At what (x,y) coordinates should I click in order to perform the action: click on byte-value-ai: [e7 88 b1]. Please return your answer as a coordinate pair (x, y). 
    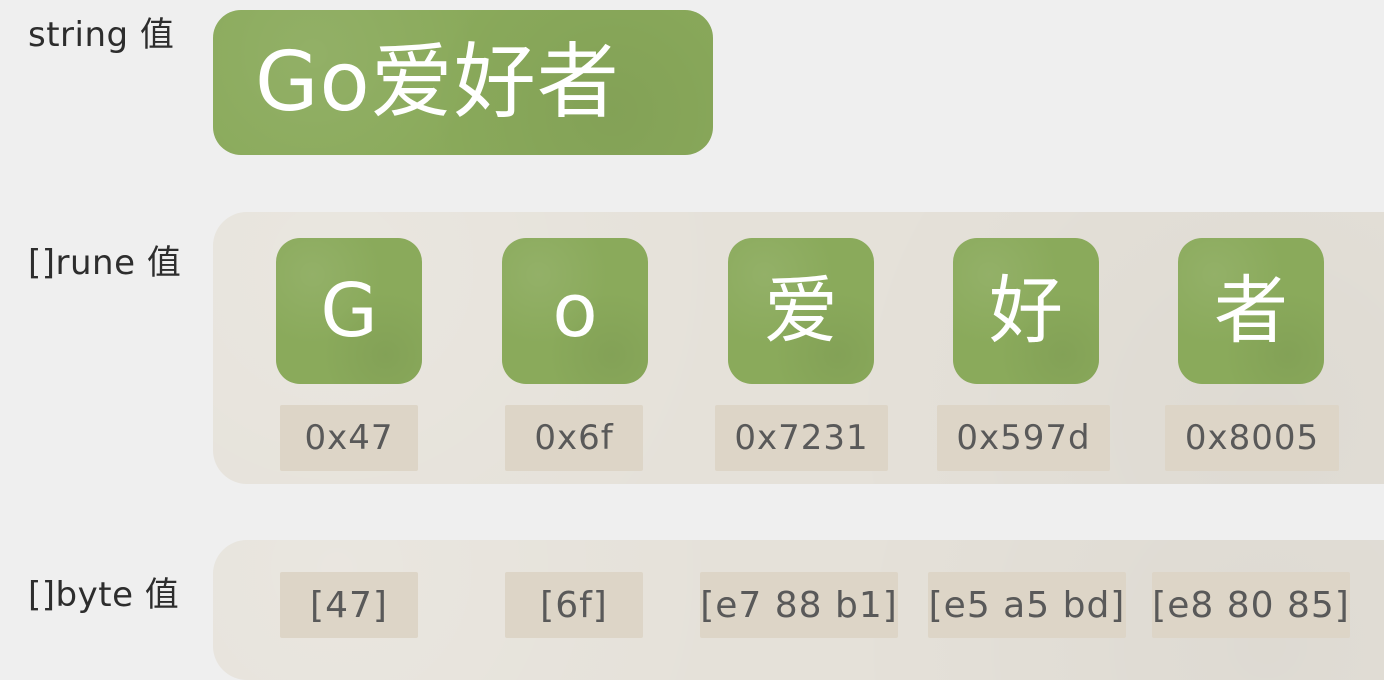
    Looking at the image, I should click on (799, 605).